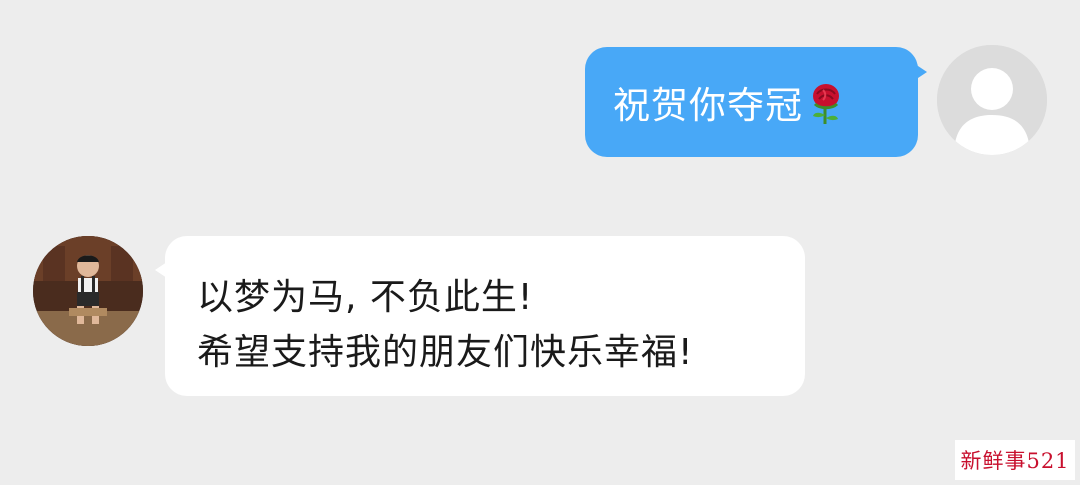 This screenshot has height=485, width=1080. What do you see at coordinates (708, 105) in the screenshot?
I see `outgoing-message-text: 祝贺你夺冠` at bounding box center [708, 105].